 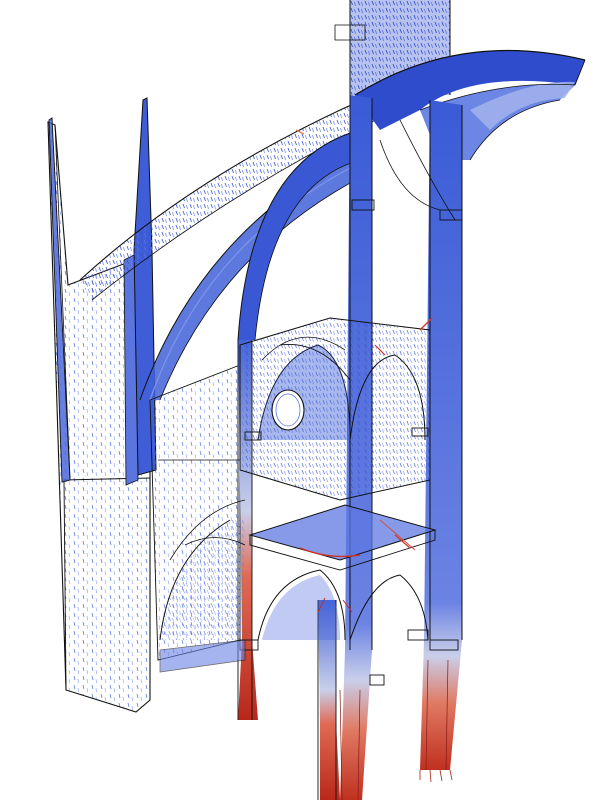 I want to click on gallery-floor, so click(x=342, y=537).